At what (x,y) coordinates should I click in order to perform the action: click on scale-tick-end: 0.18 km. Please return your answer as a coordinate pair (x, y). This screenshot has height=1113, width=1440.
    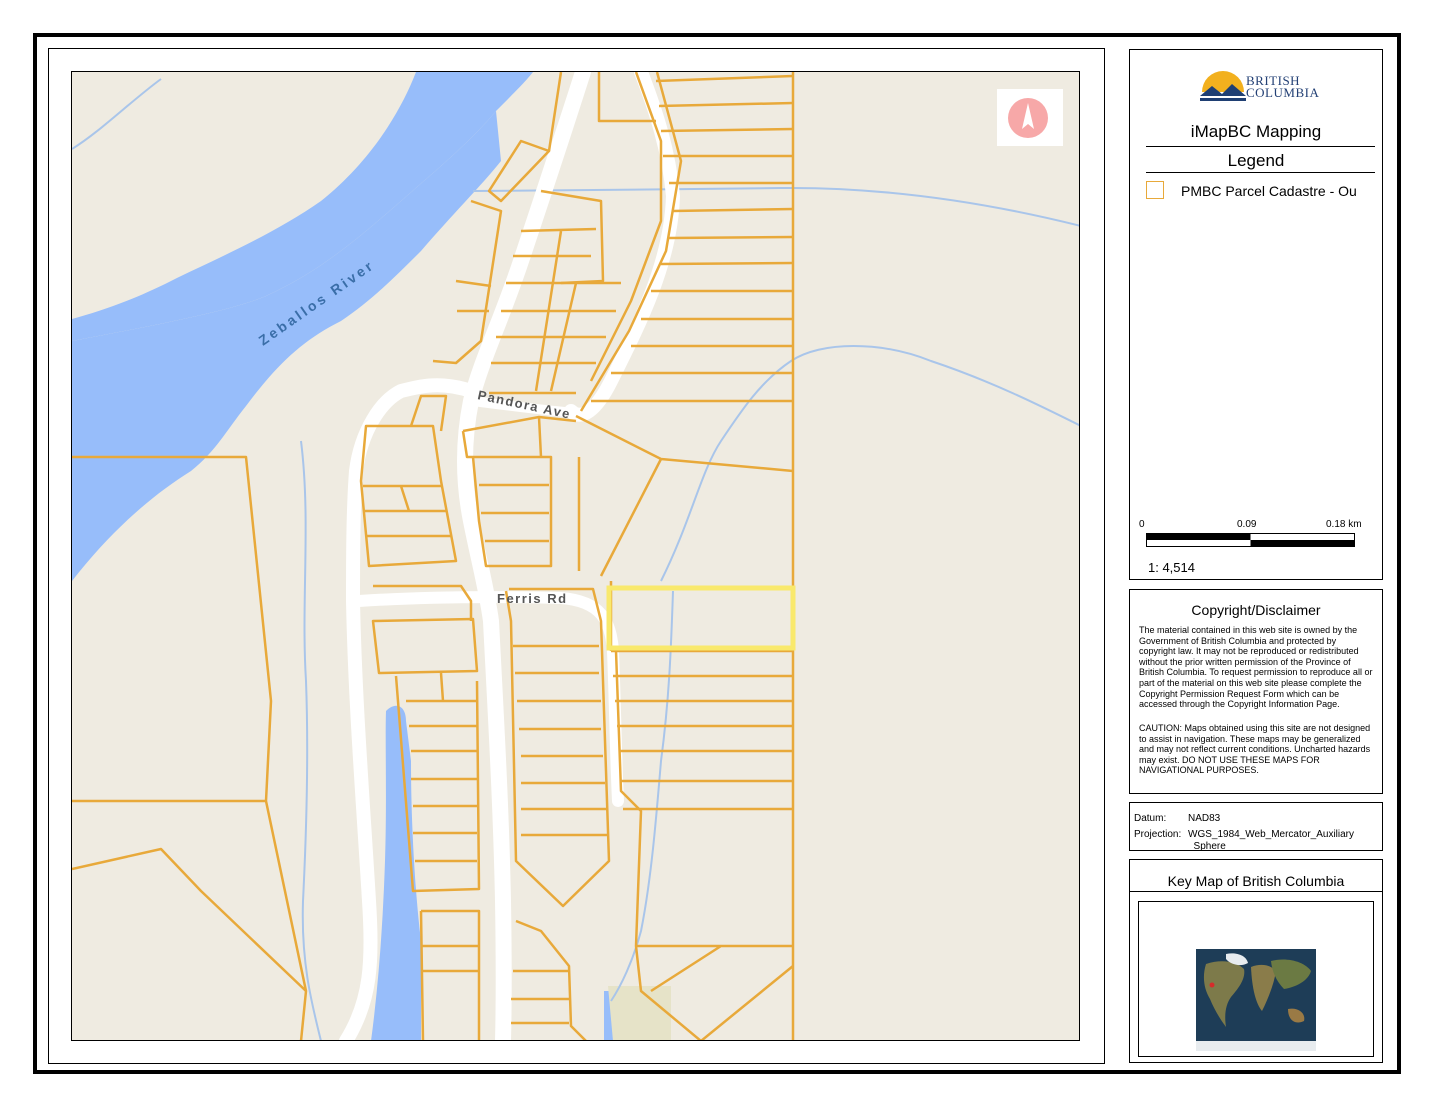
    Looking at the image, I should click on (1344, 524).